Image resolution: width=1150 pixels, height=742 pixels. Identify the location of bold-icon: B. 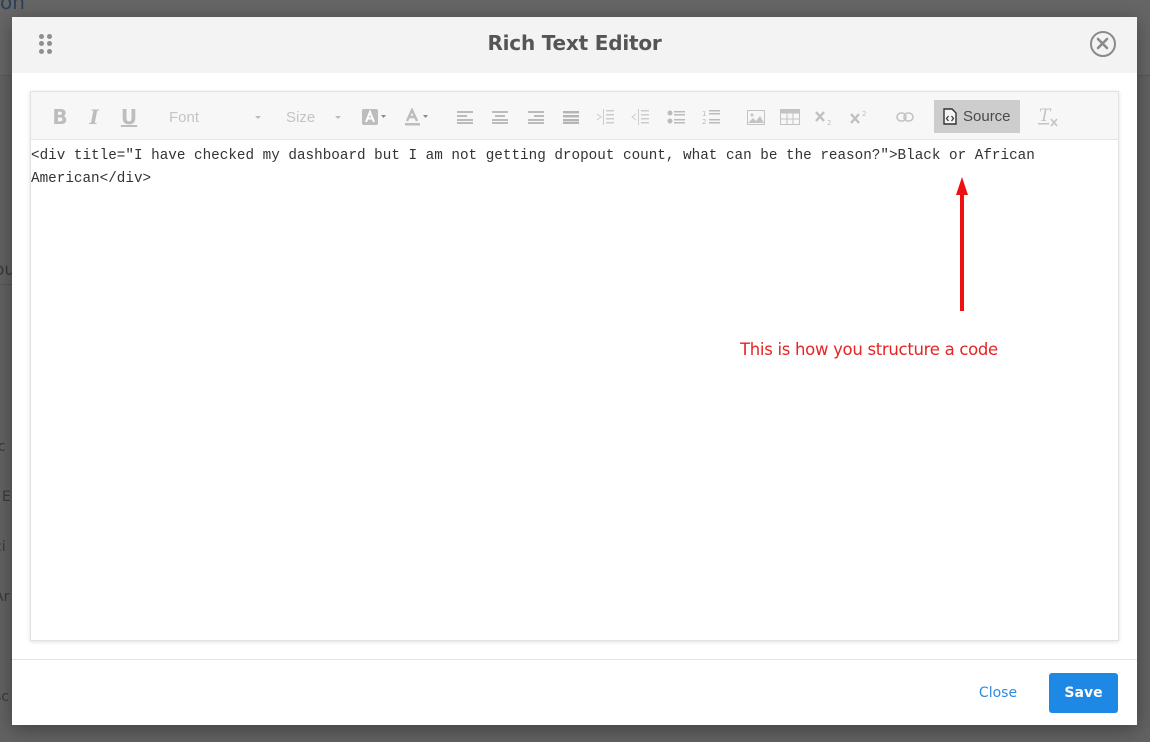
(60, 117).